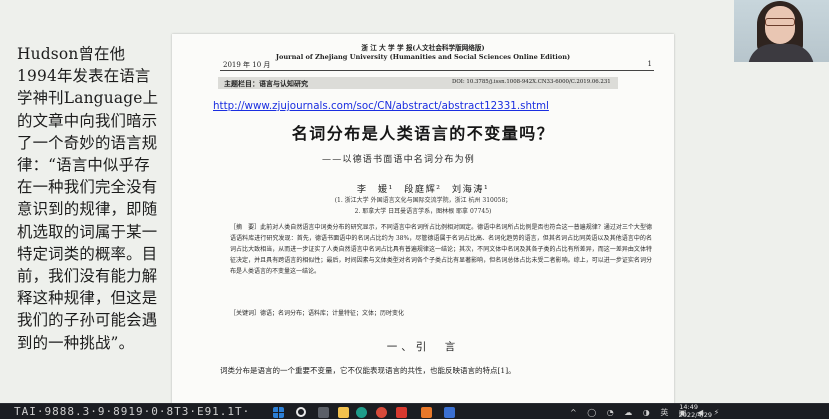 This screenshot has width=829, height=419. I want to click on edge-browser-icon, so click(361, 412).